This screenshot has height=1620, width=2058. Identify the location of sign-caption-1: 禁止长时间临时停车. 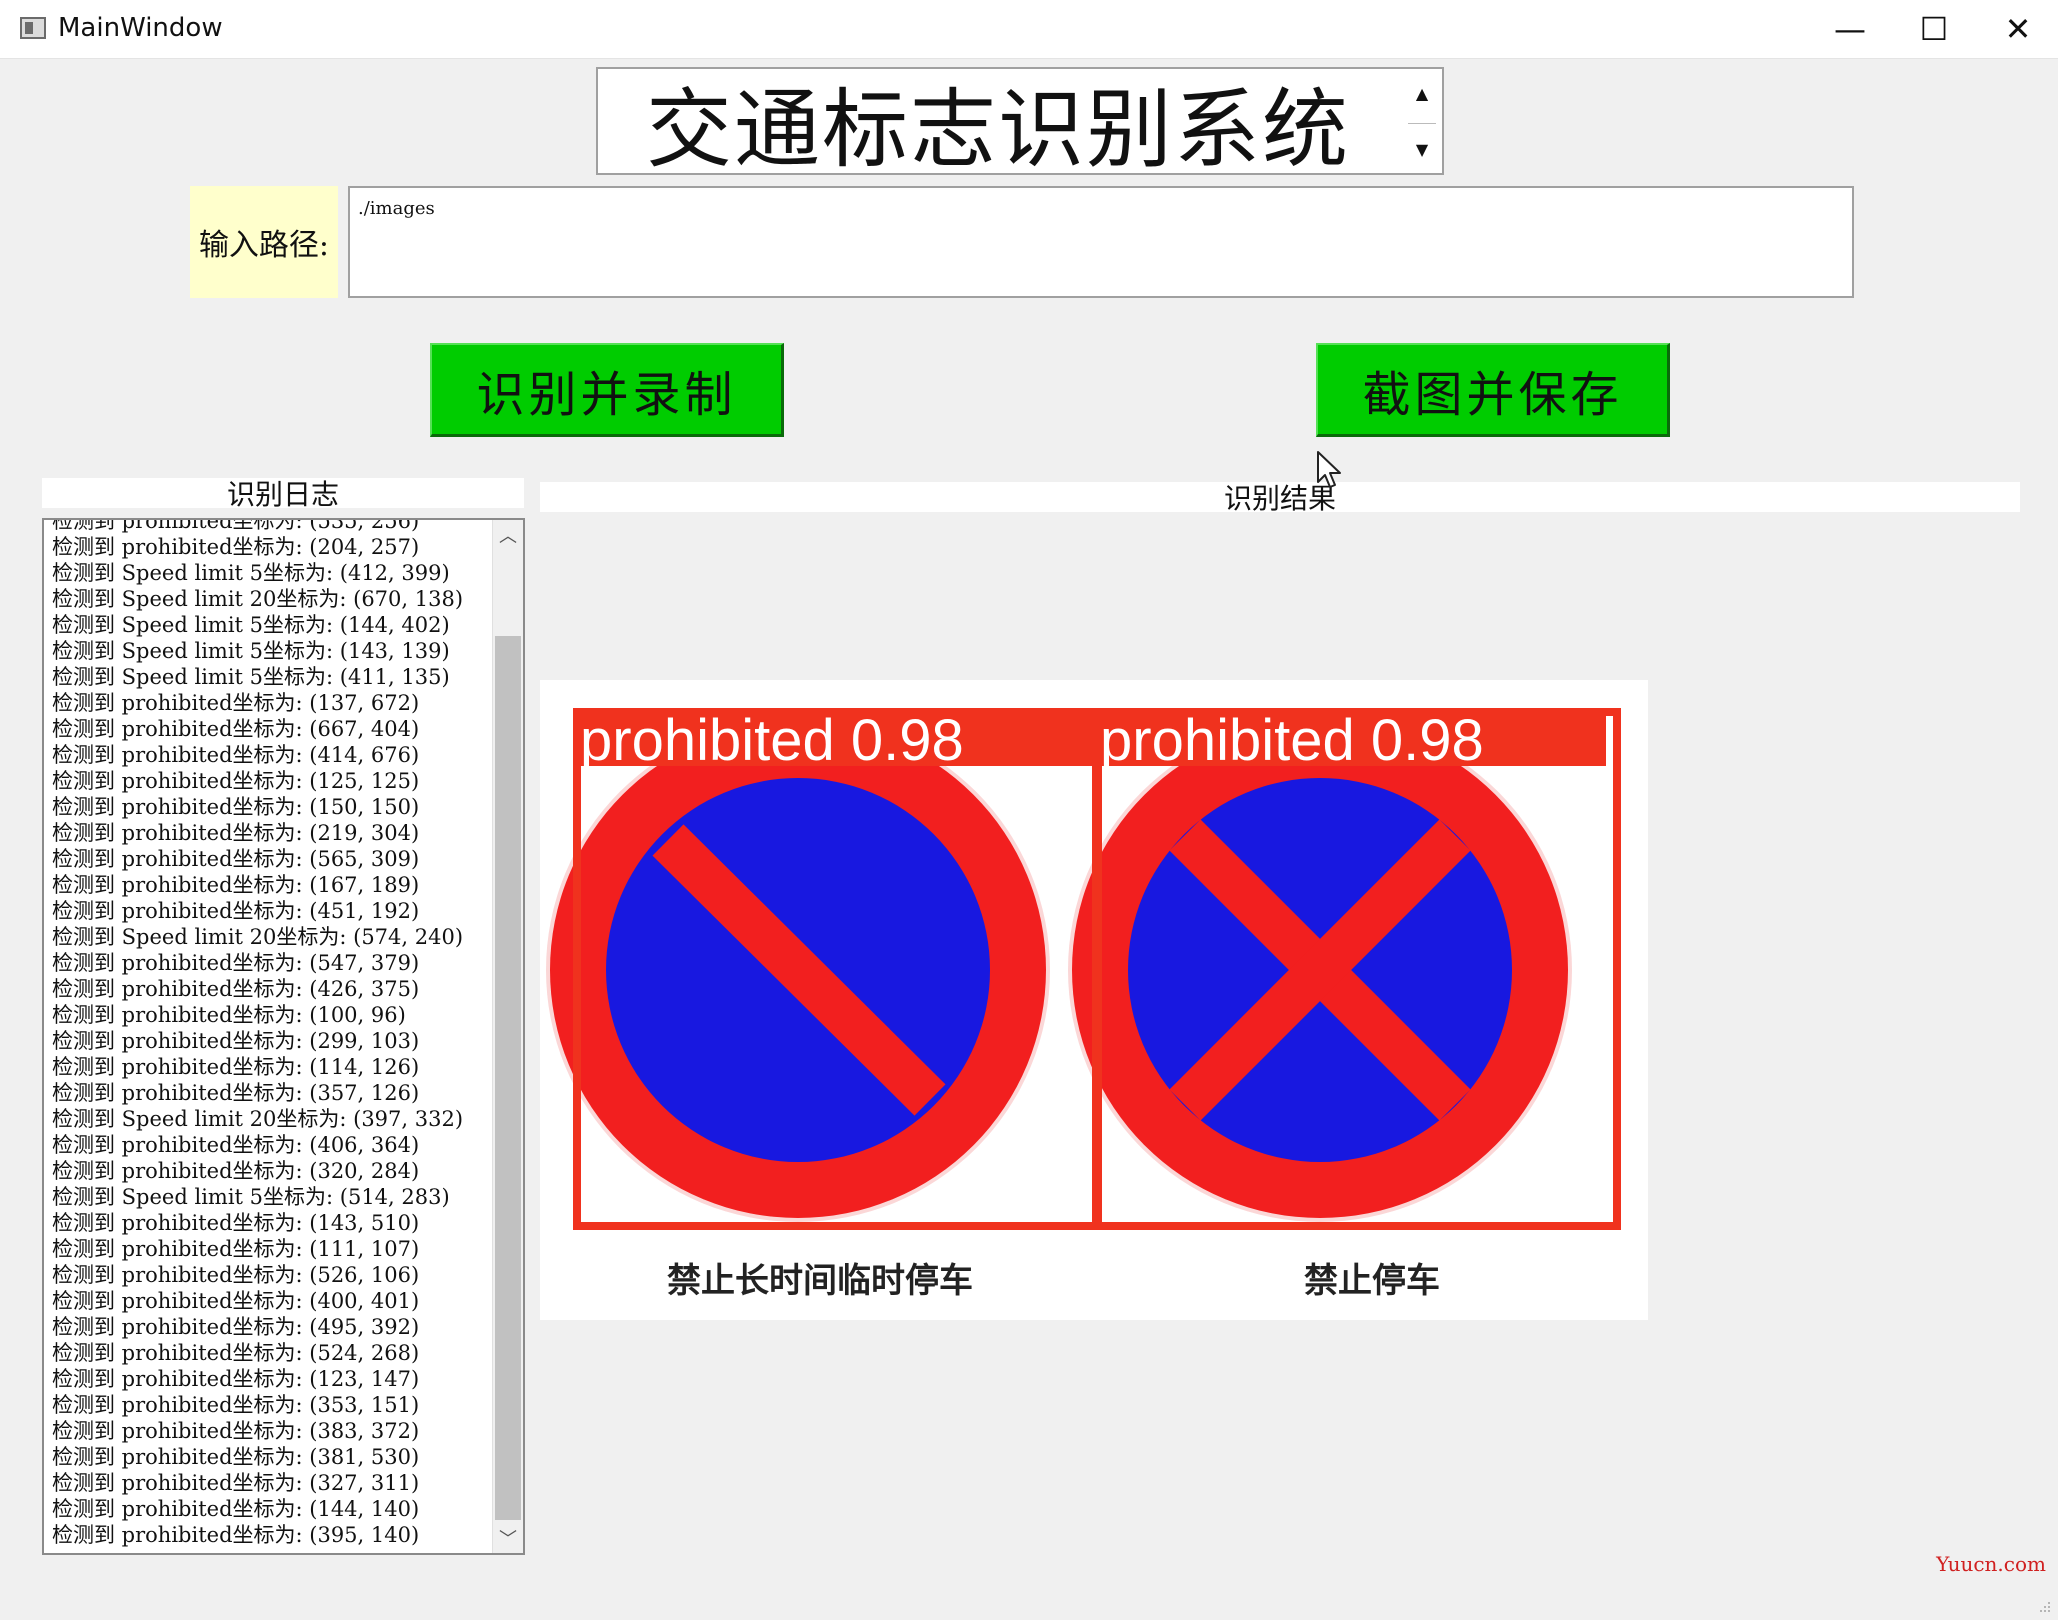
(820, 1281).